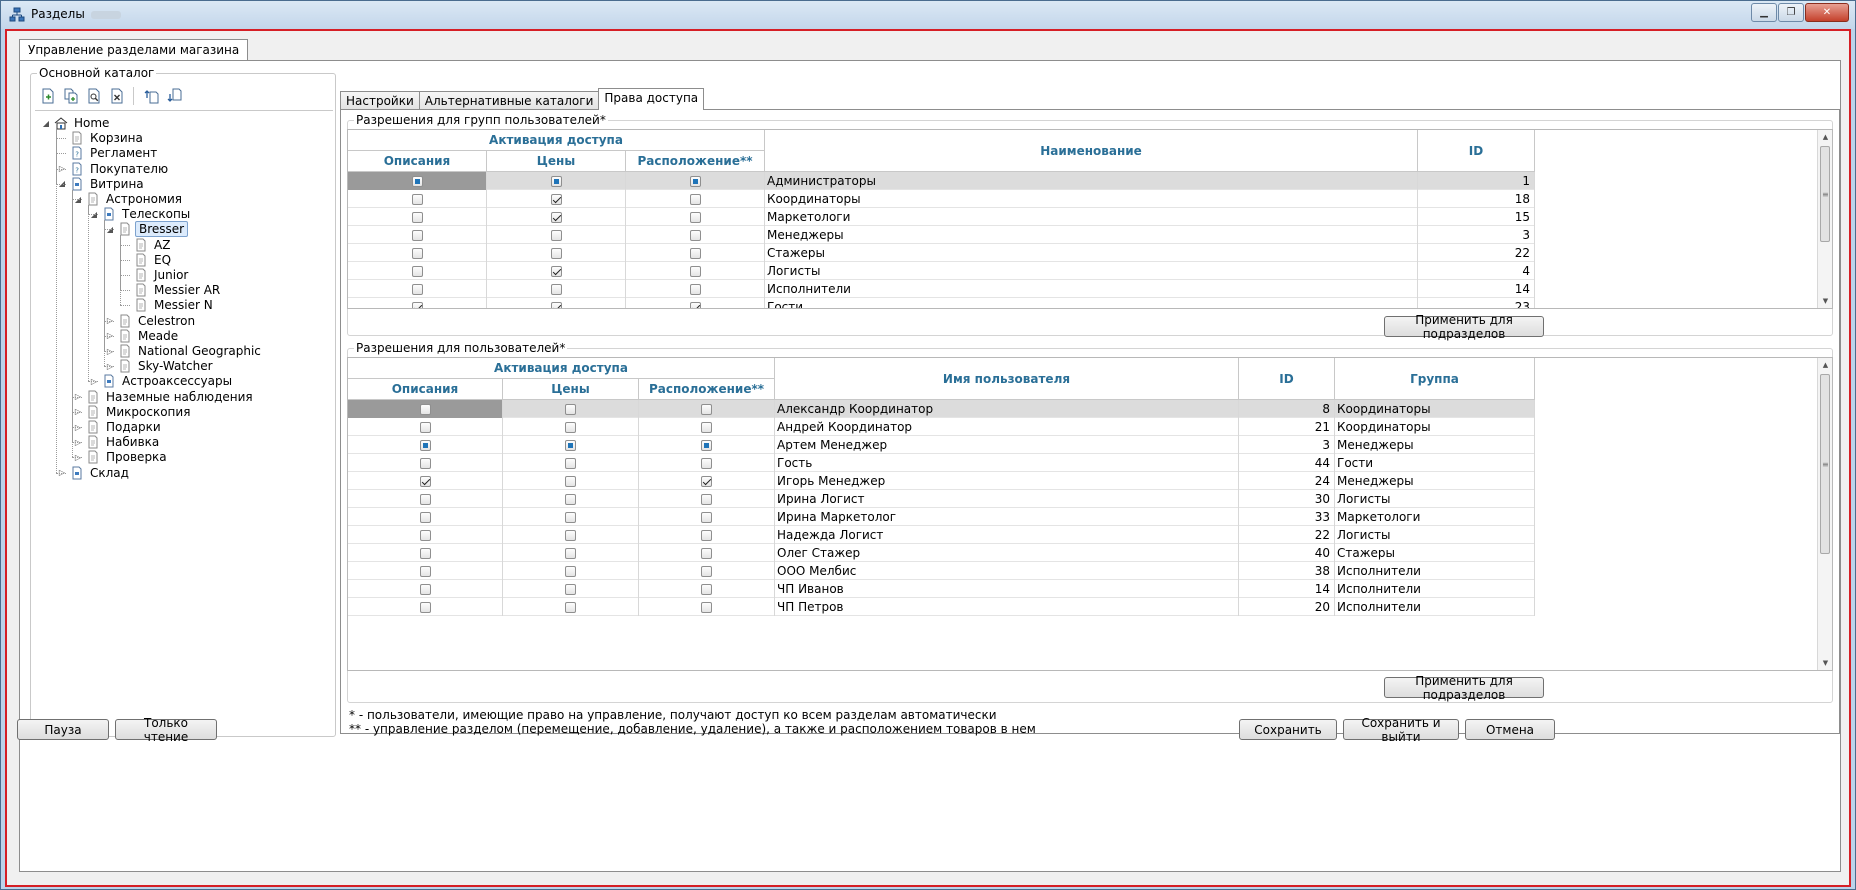  I want to click on tree-item: ▷ Подарки, so click(118, 427).